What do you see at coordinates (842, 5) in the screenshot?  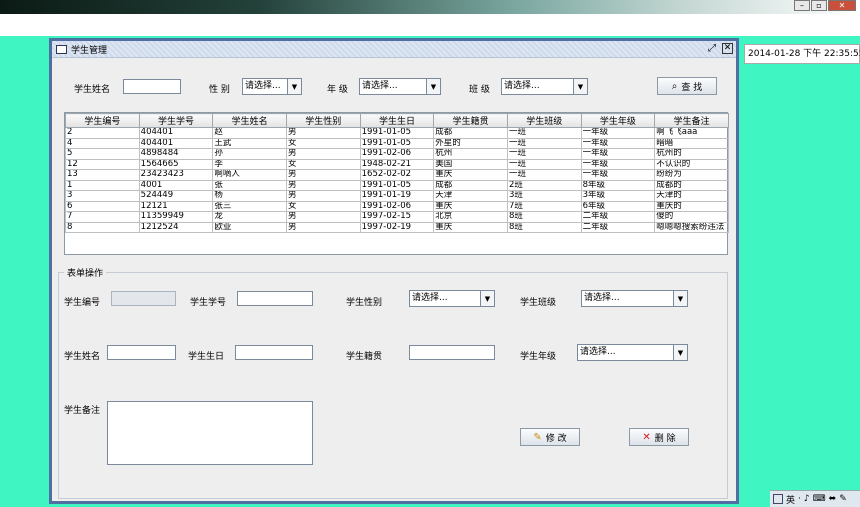 I see `close-icon: ✕` at bounding box center [842, 5].